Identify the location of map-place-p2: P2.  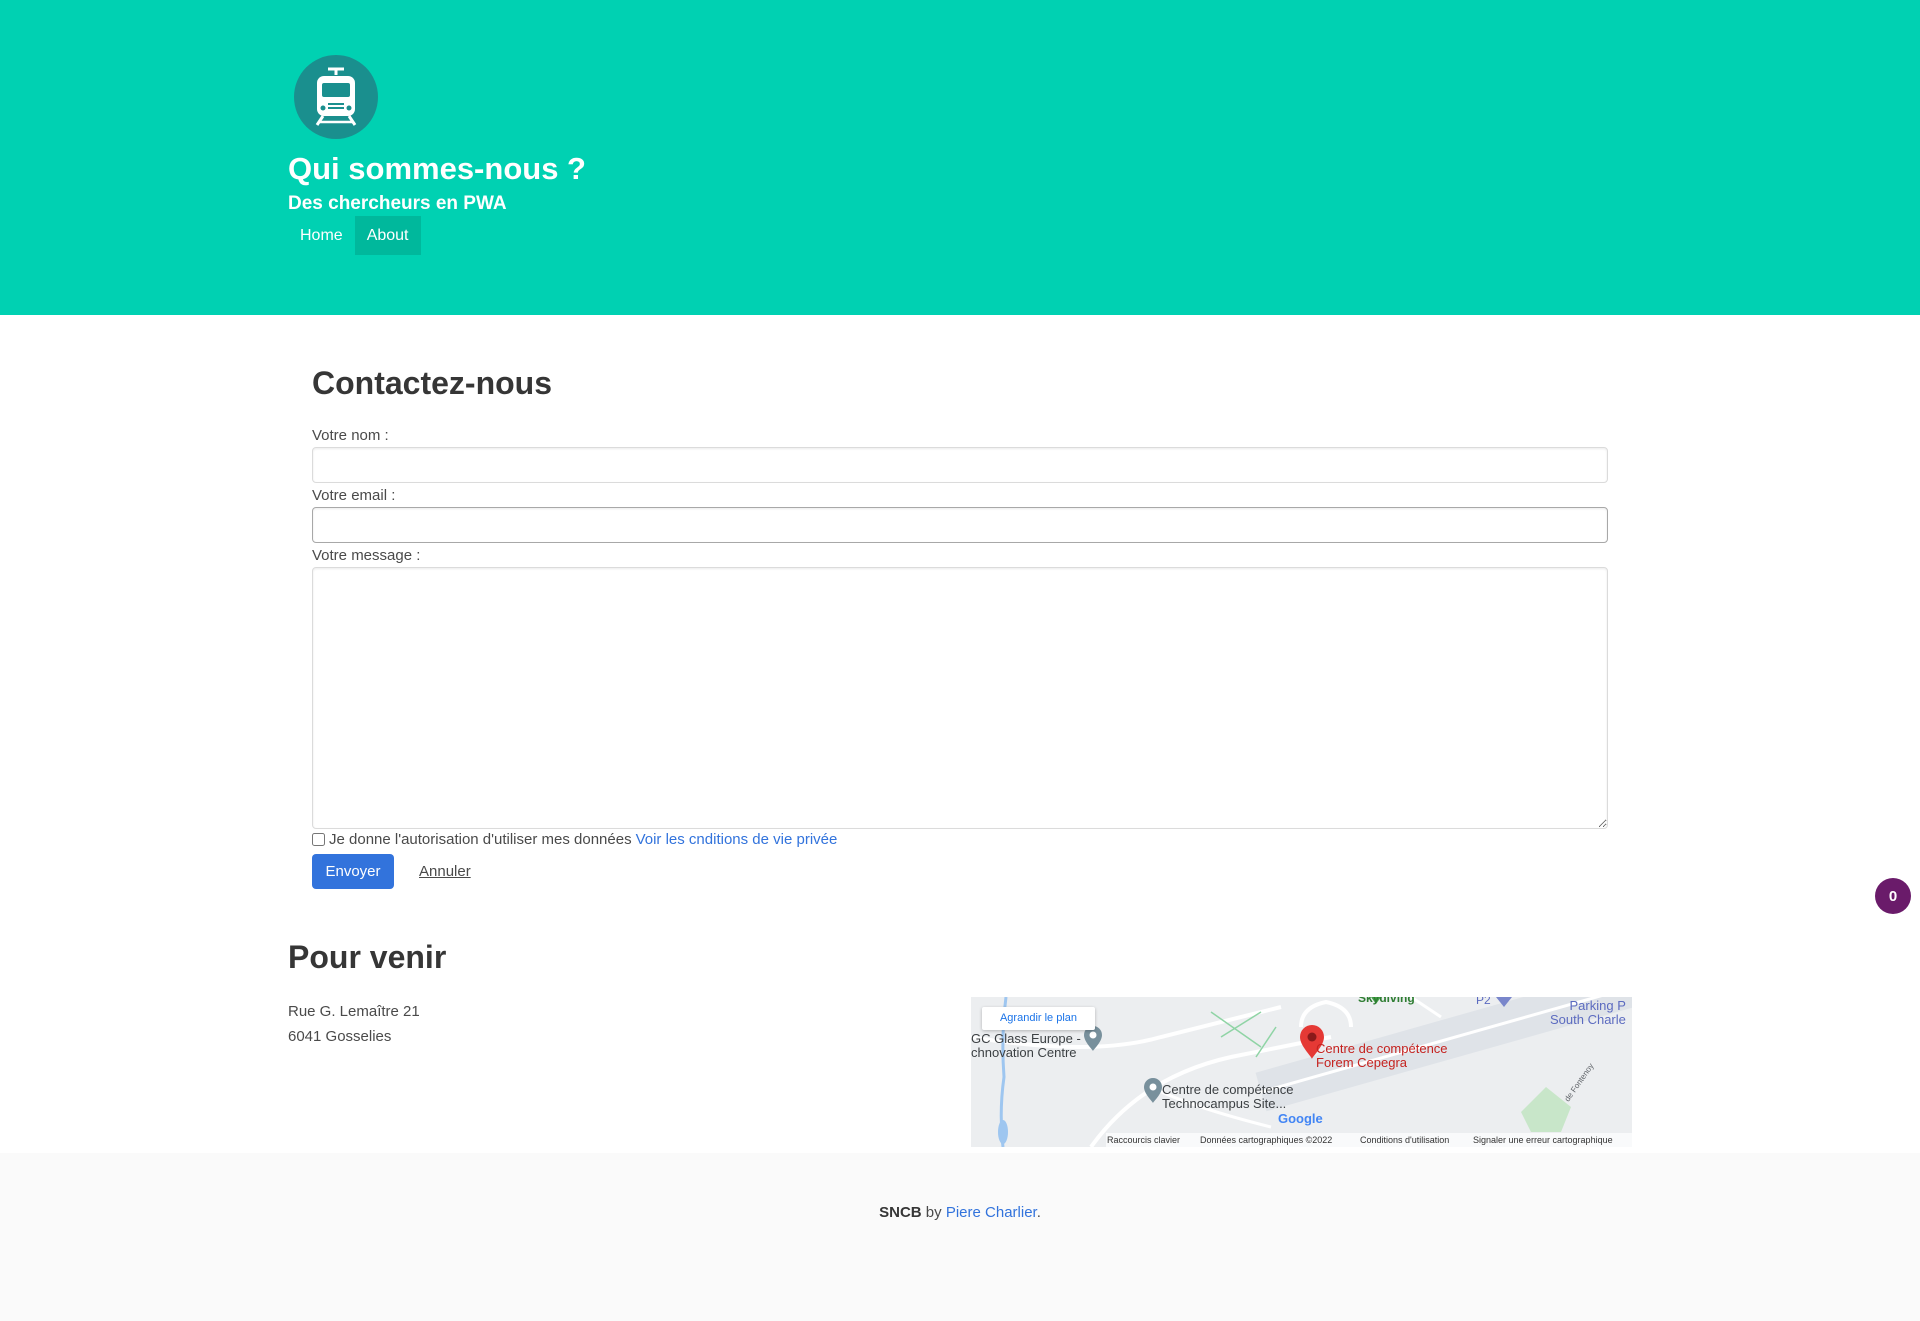
(1483, 1002).